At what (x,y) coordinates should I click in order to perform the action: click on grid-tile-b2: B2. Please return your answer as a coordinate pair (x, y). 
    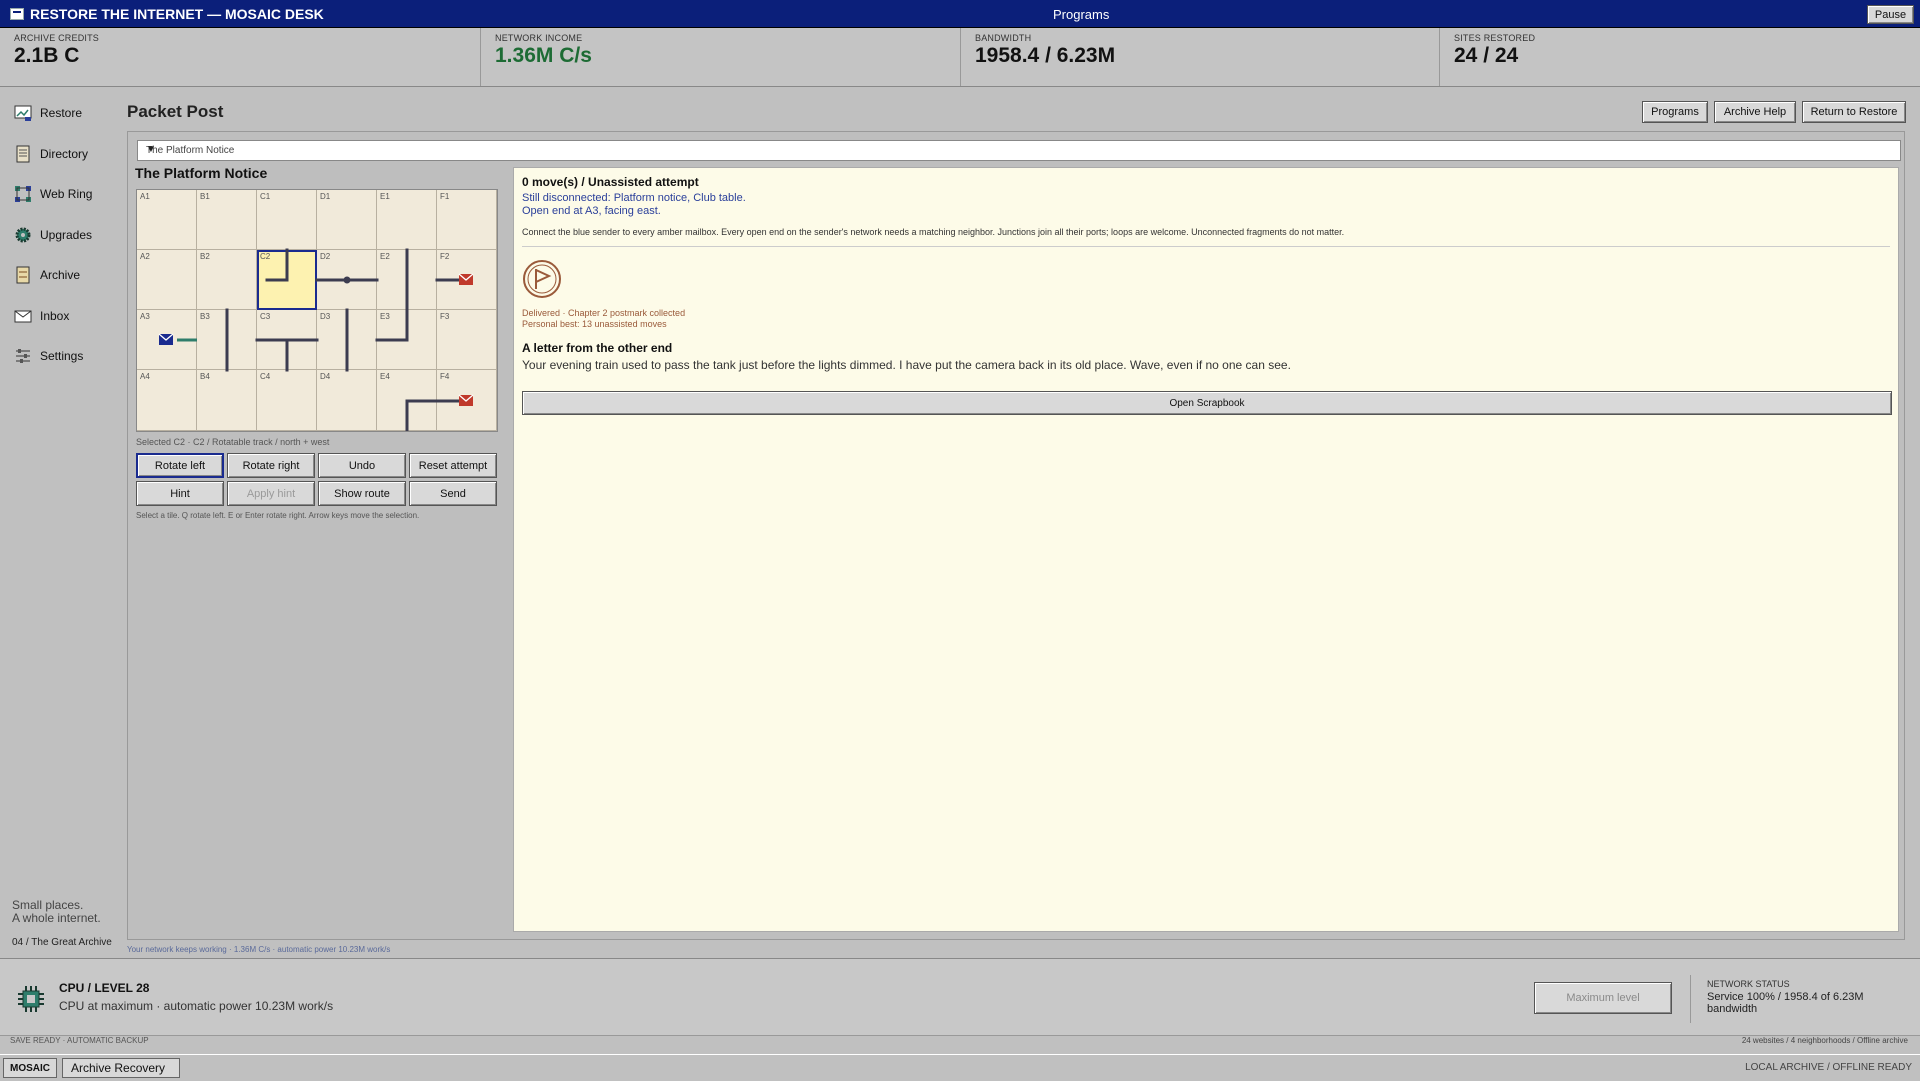
    Looking at the image, I should click on (227, 280).